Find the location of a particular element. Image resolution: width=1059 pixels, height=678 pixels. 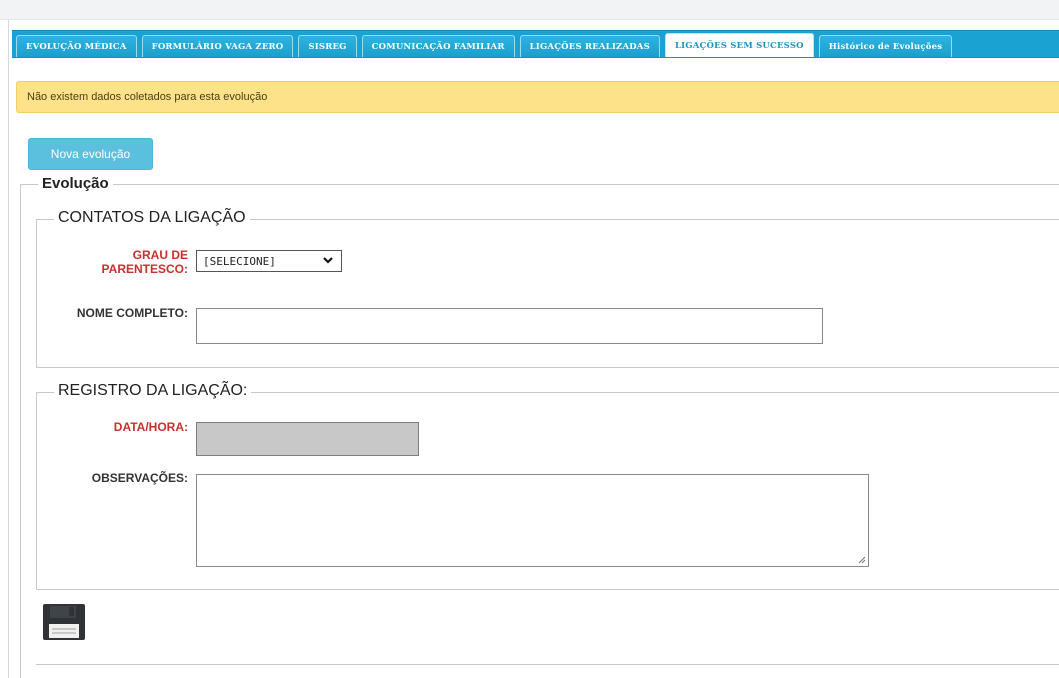

tab-historico-evolucoes: Histórico de Evoluções is located at coordinates (885, 46).